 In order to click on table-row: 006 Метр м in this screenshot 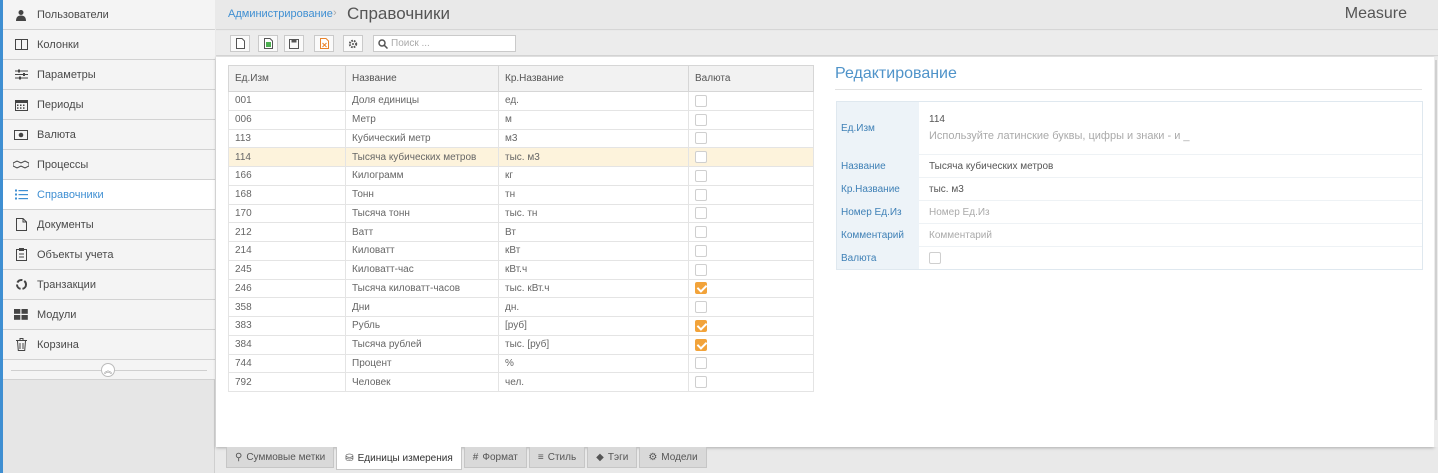, I will do `click(521, 119)`.